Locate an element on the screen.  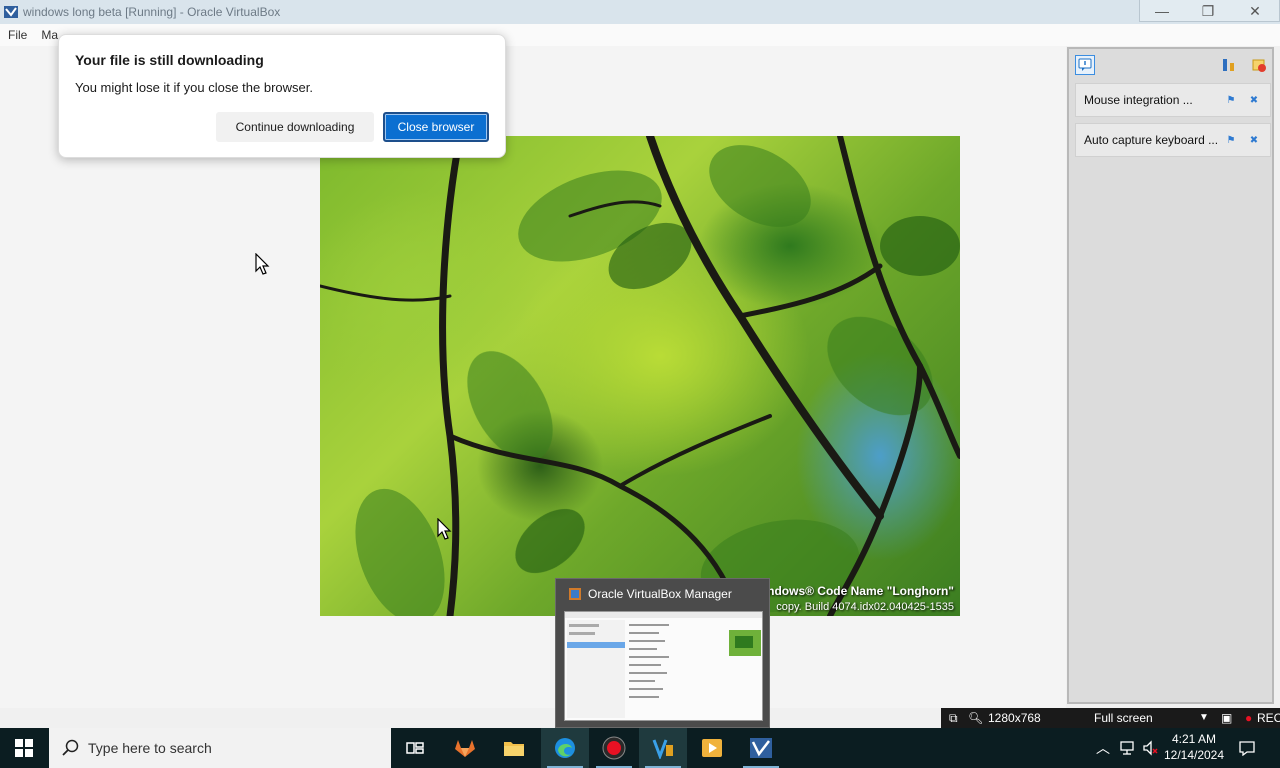
search-placeholder: Type here to search is located at coordinates (150, 748).